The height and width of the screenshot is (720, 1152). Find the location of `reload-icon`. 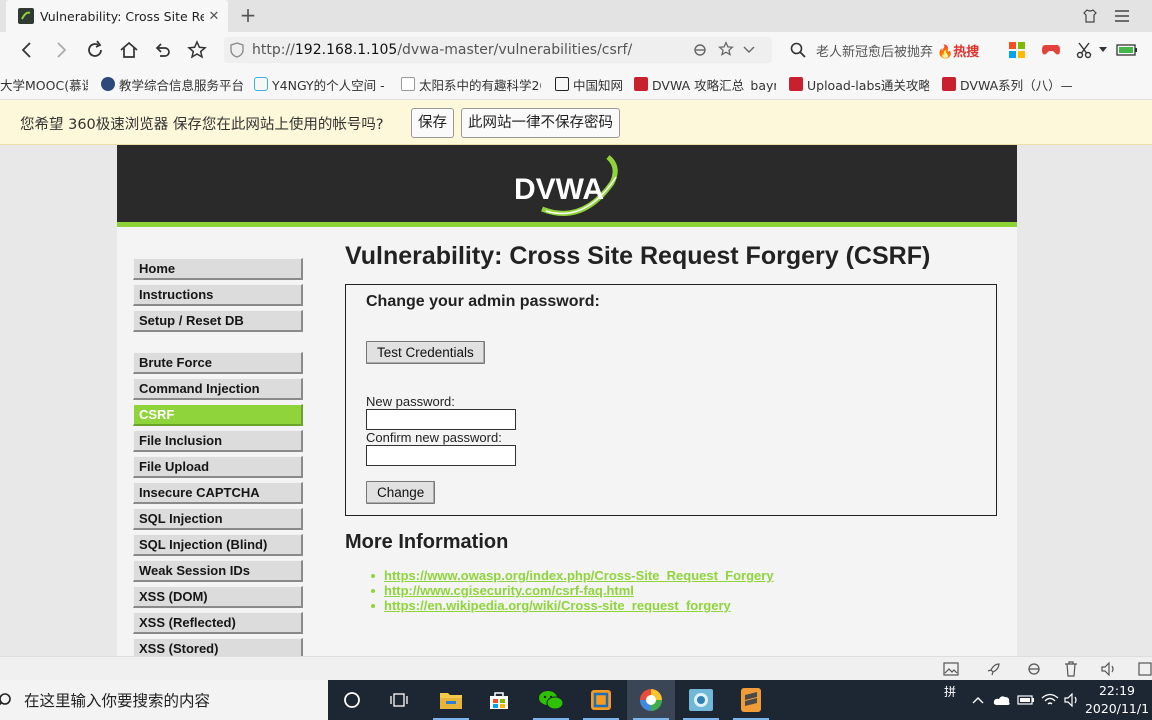

reload-icon is located at coordinates (95, 50).